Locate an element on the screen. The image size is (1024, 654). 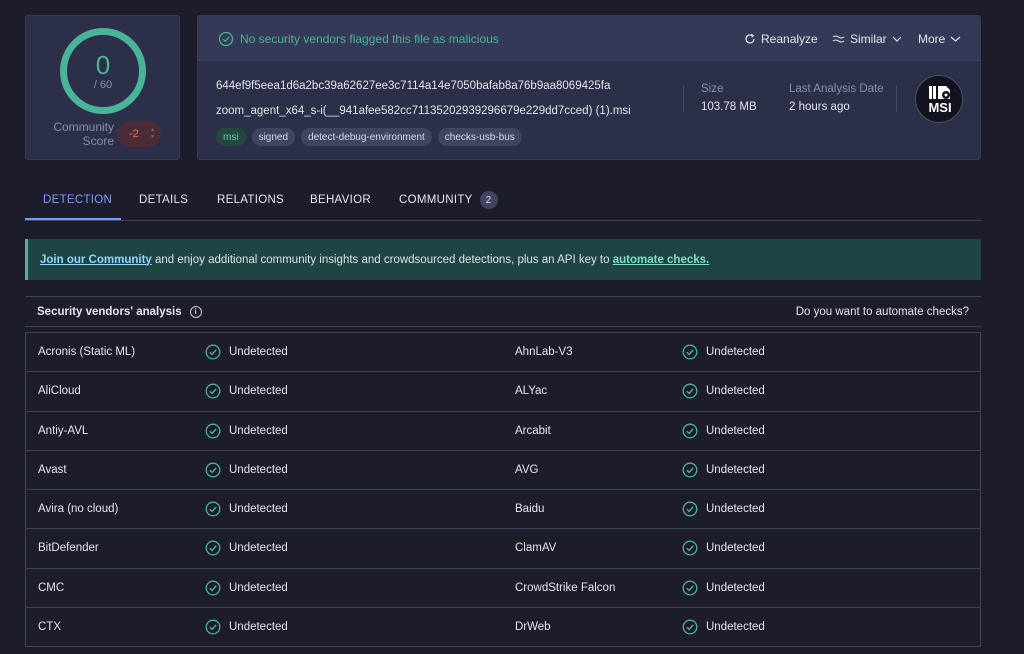
vote-up-icon: ▲ is located at coordinates (152, 130).